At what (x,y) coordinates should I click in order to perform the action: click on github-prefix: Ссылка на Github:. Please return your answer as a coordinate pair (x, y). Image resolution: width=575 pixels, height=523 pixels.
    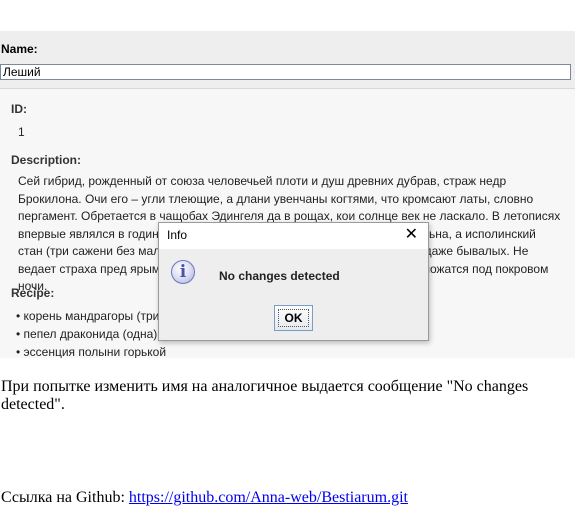
    Looking at the image, I should click on (65, 497).